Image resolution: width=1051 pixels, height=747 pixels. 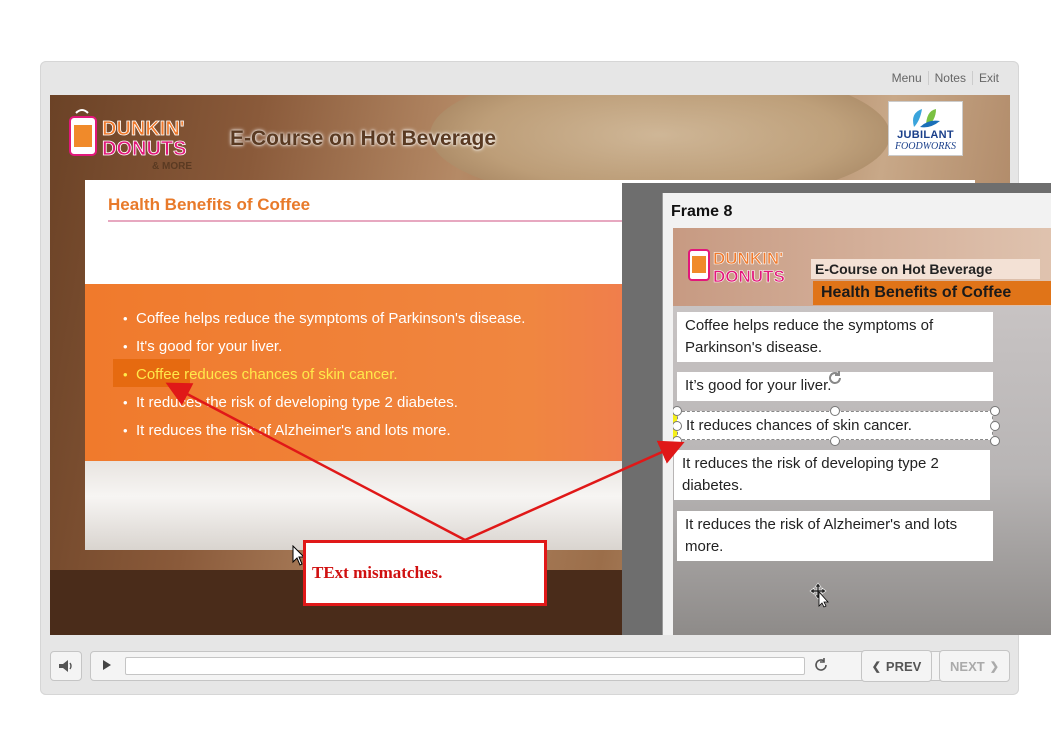 I want to click on frame8-title: Frame 8, so click(x=702, y=211).